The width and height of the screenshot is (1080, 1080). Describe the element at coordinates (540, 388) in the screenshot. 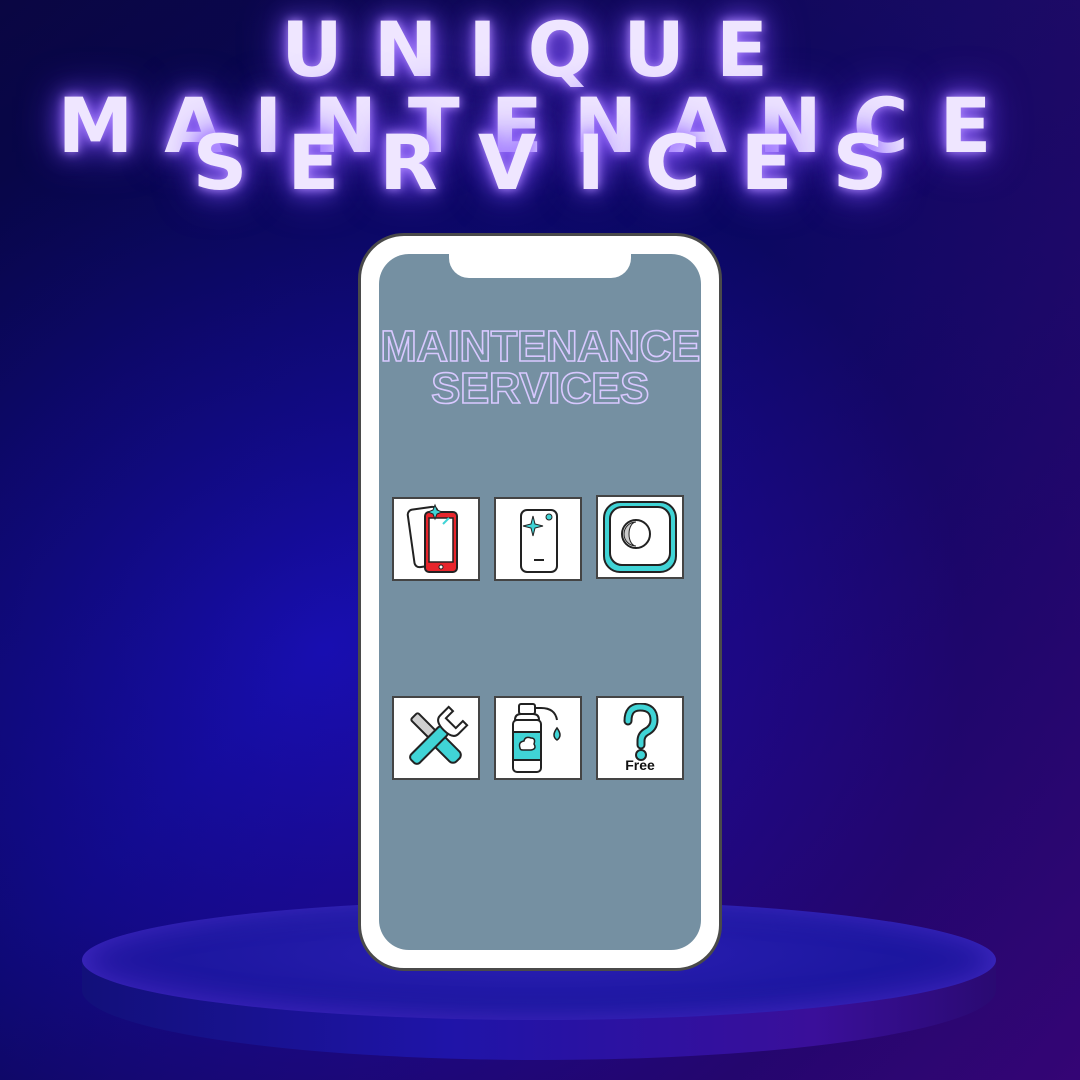

I see `screen-title-line-2: SERVICES` at that location.